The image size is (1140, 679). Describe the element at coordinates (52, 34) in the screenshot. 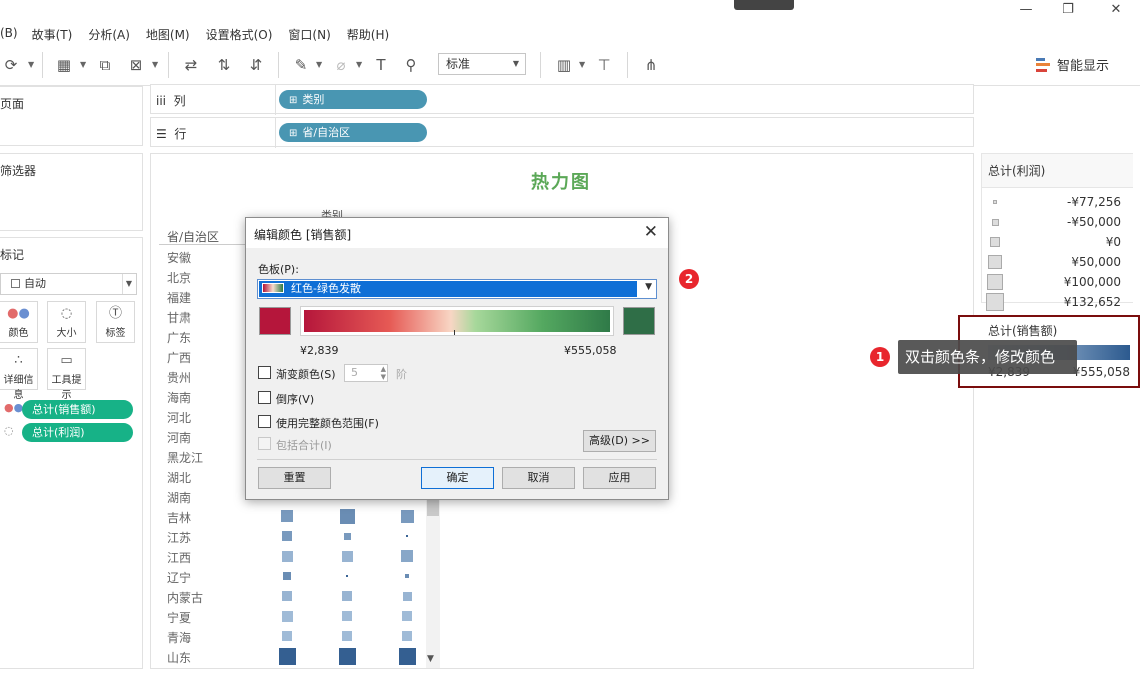

I see `menu-item-1: 故事(T)` at that location.